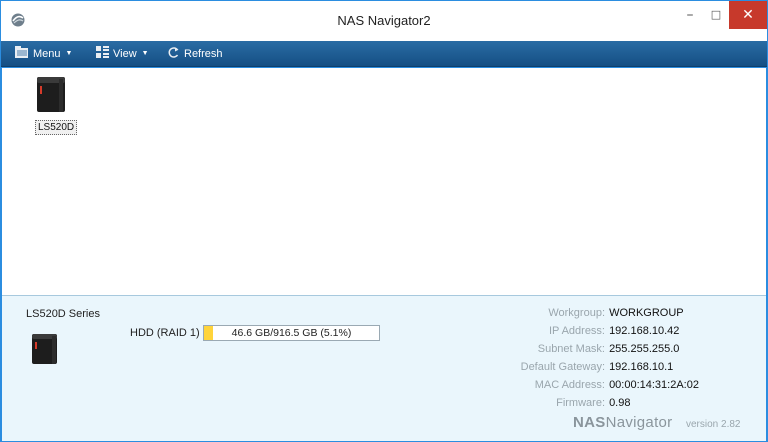  Describe the element at coordinates (562, 367) in the screenshot. I see `info-key: Default Gateway:` at that location.